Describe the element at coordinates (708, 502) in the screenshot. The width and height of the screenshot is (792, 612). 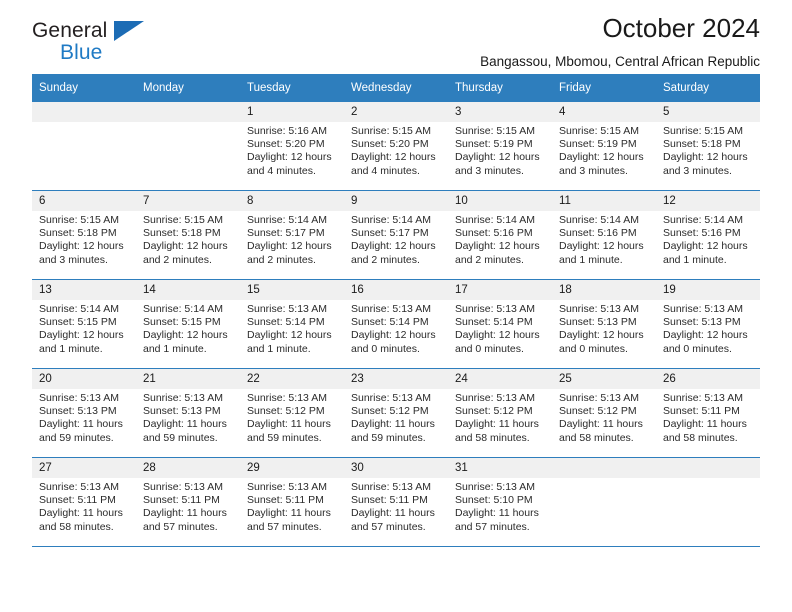
I see `calendar-day-cell-empty` at that location.